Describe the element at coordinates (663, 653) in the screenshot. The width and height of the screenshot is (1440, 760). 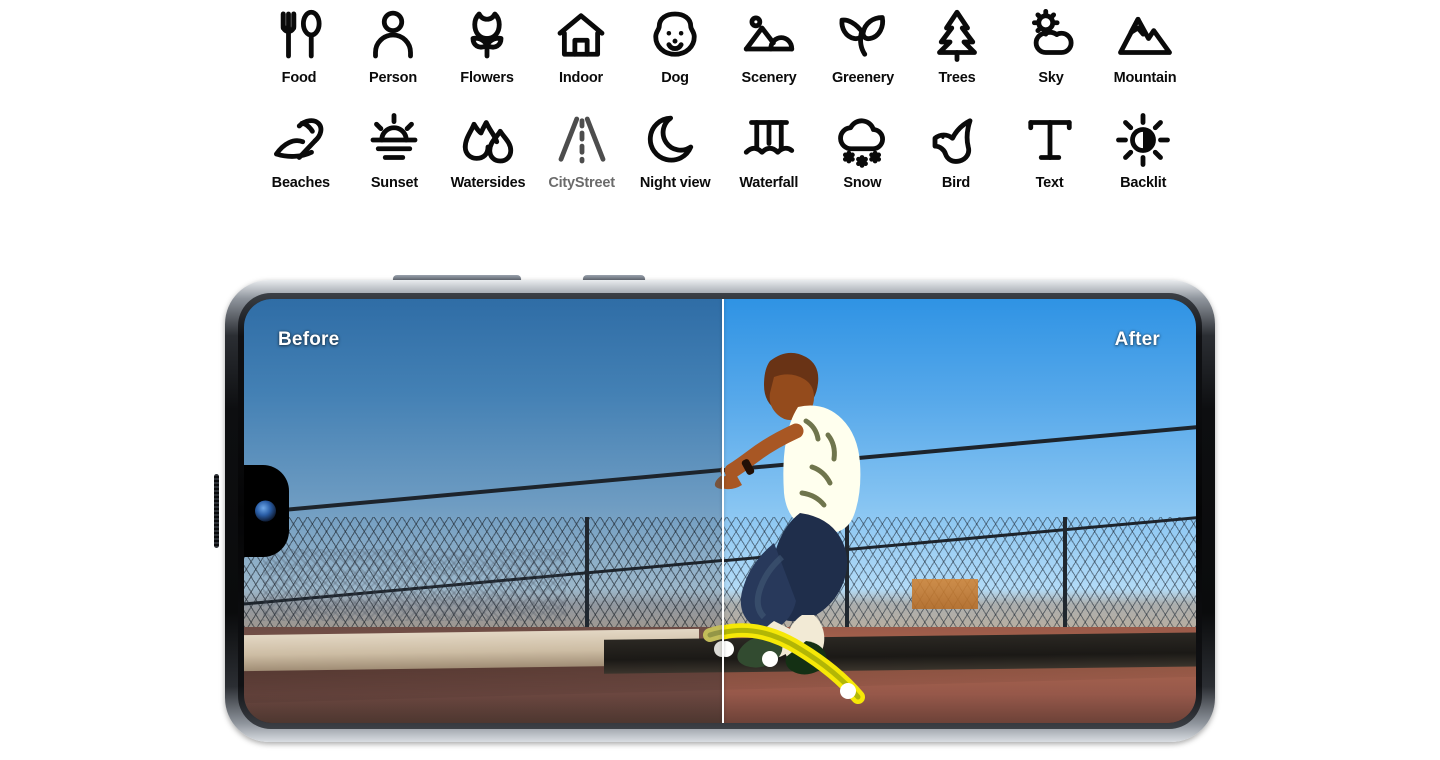
I see `dark-beam` at that location.